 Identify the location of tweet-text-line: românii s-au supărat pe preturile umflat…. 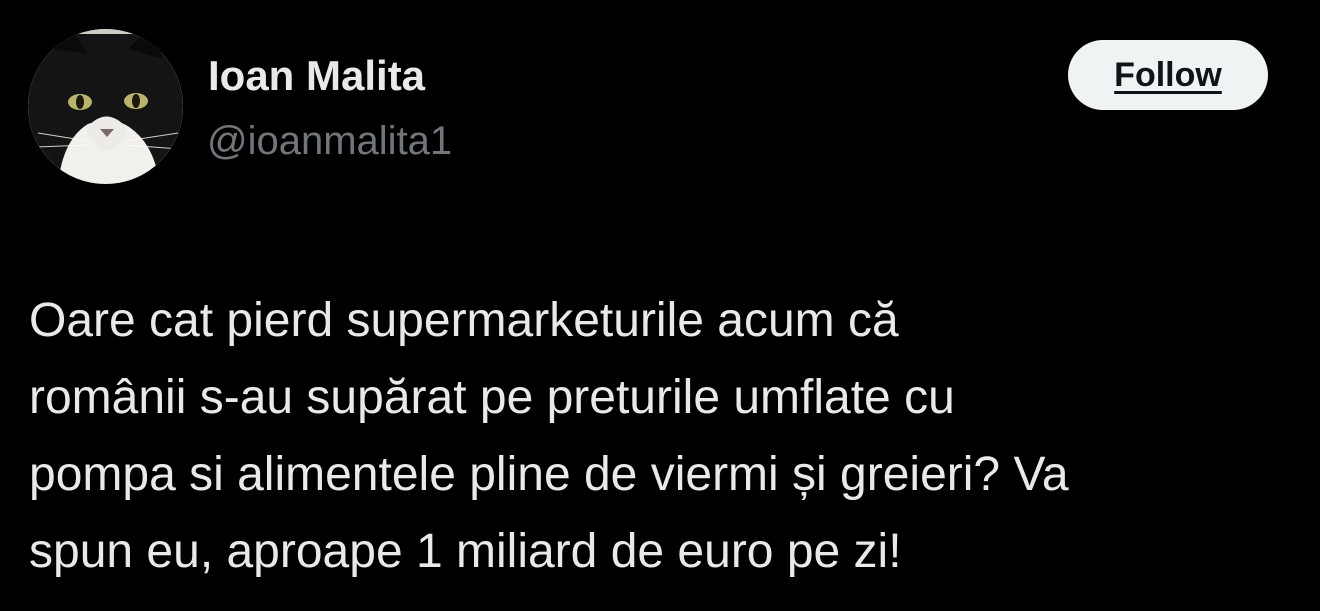
(492, 397).